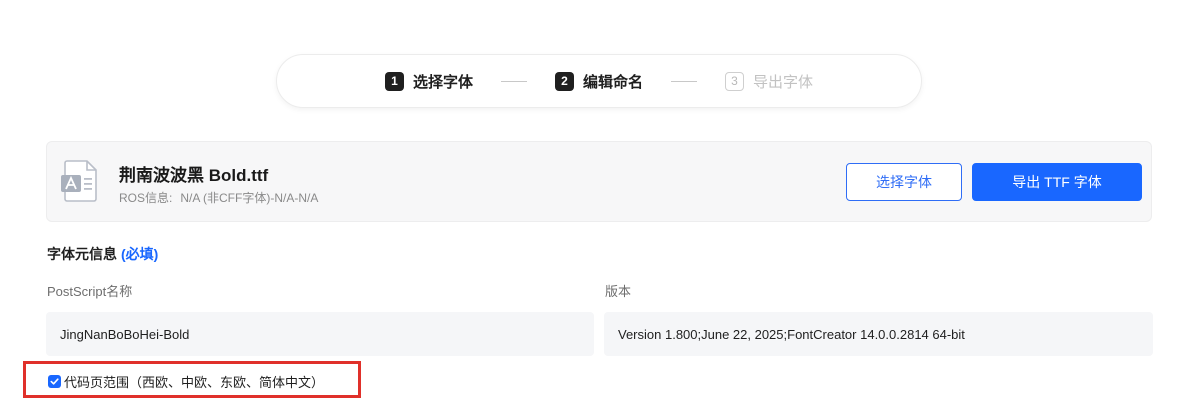 The height and width of the screenshot is (411, 1200). What do you see at coordinates (82, 254) in the screenshot?
I see `section-title-text: 字体元信息` at bounding box center [82, 254].